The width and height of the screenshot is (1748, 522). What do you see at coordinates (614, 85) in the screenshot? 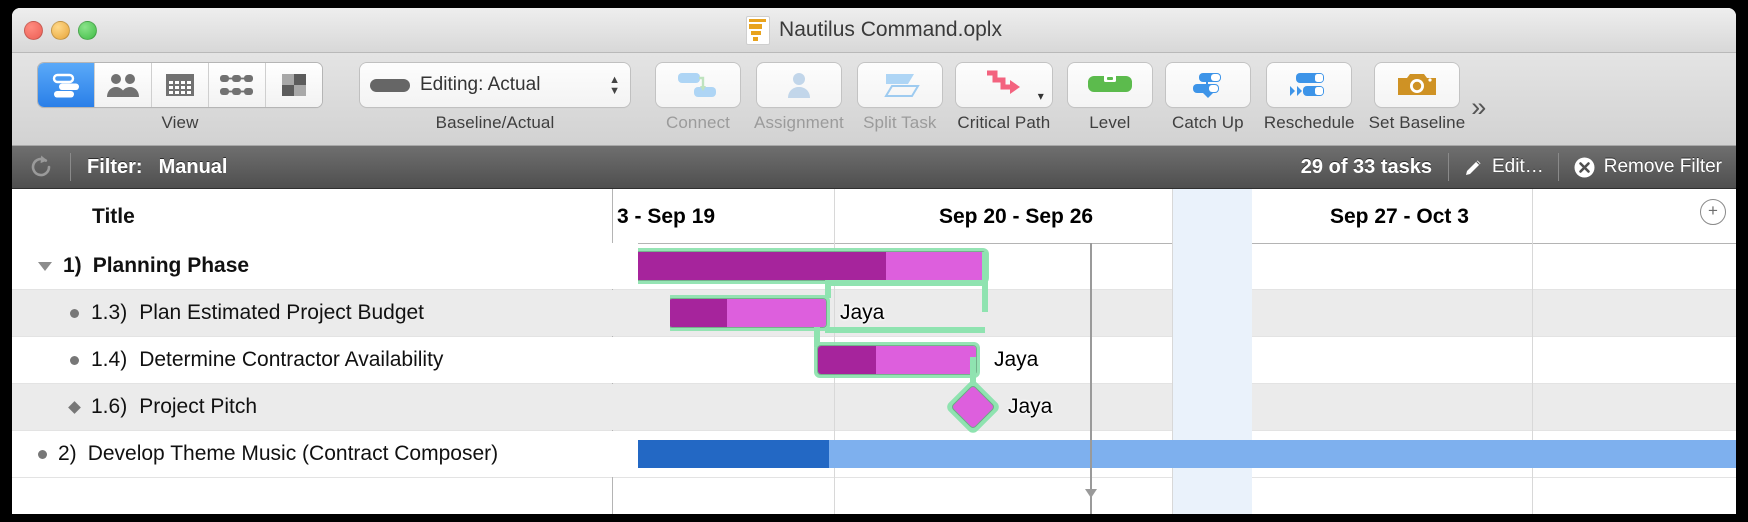
I see `baseline-stepper: ▲ ▼` at bounding box center [614, 85].